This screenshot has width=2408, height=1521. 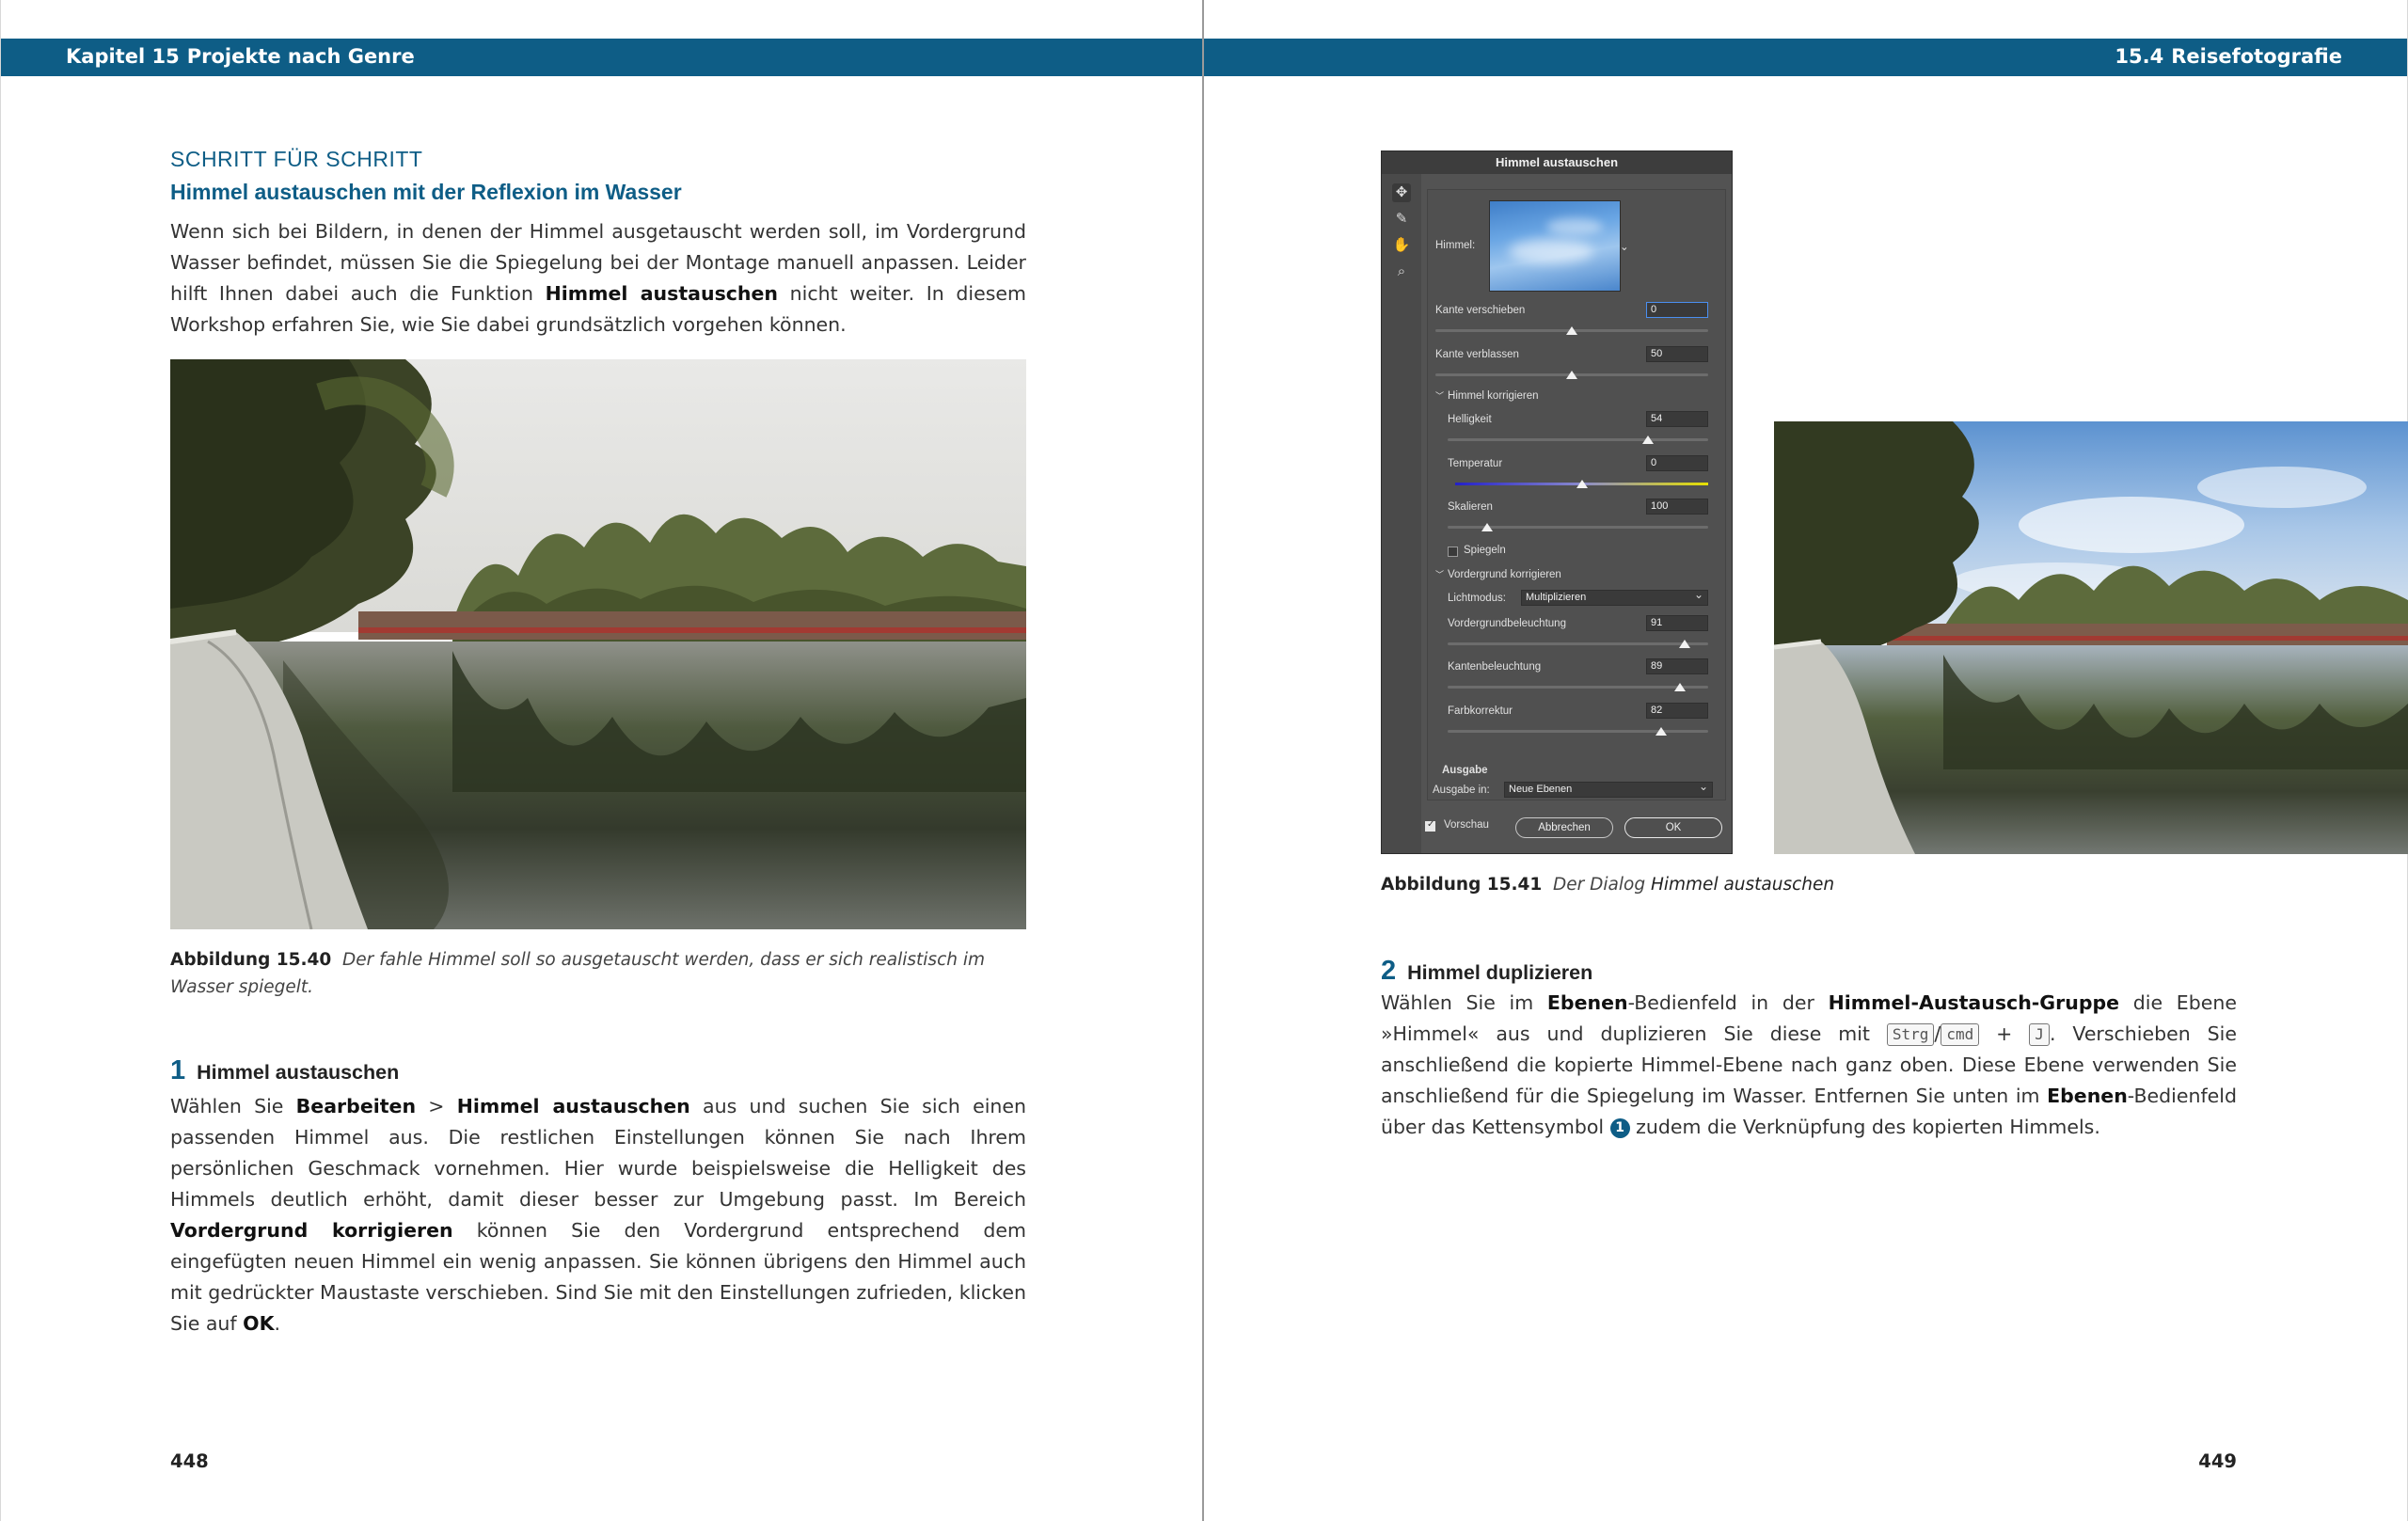 What do you see at coordinates (1477, 354) in the screenshot?
I see `edge-fade-label: Kante verblassen` at bounding box center [1477, 354].